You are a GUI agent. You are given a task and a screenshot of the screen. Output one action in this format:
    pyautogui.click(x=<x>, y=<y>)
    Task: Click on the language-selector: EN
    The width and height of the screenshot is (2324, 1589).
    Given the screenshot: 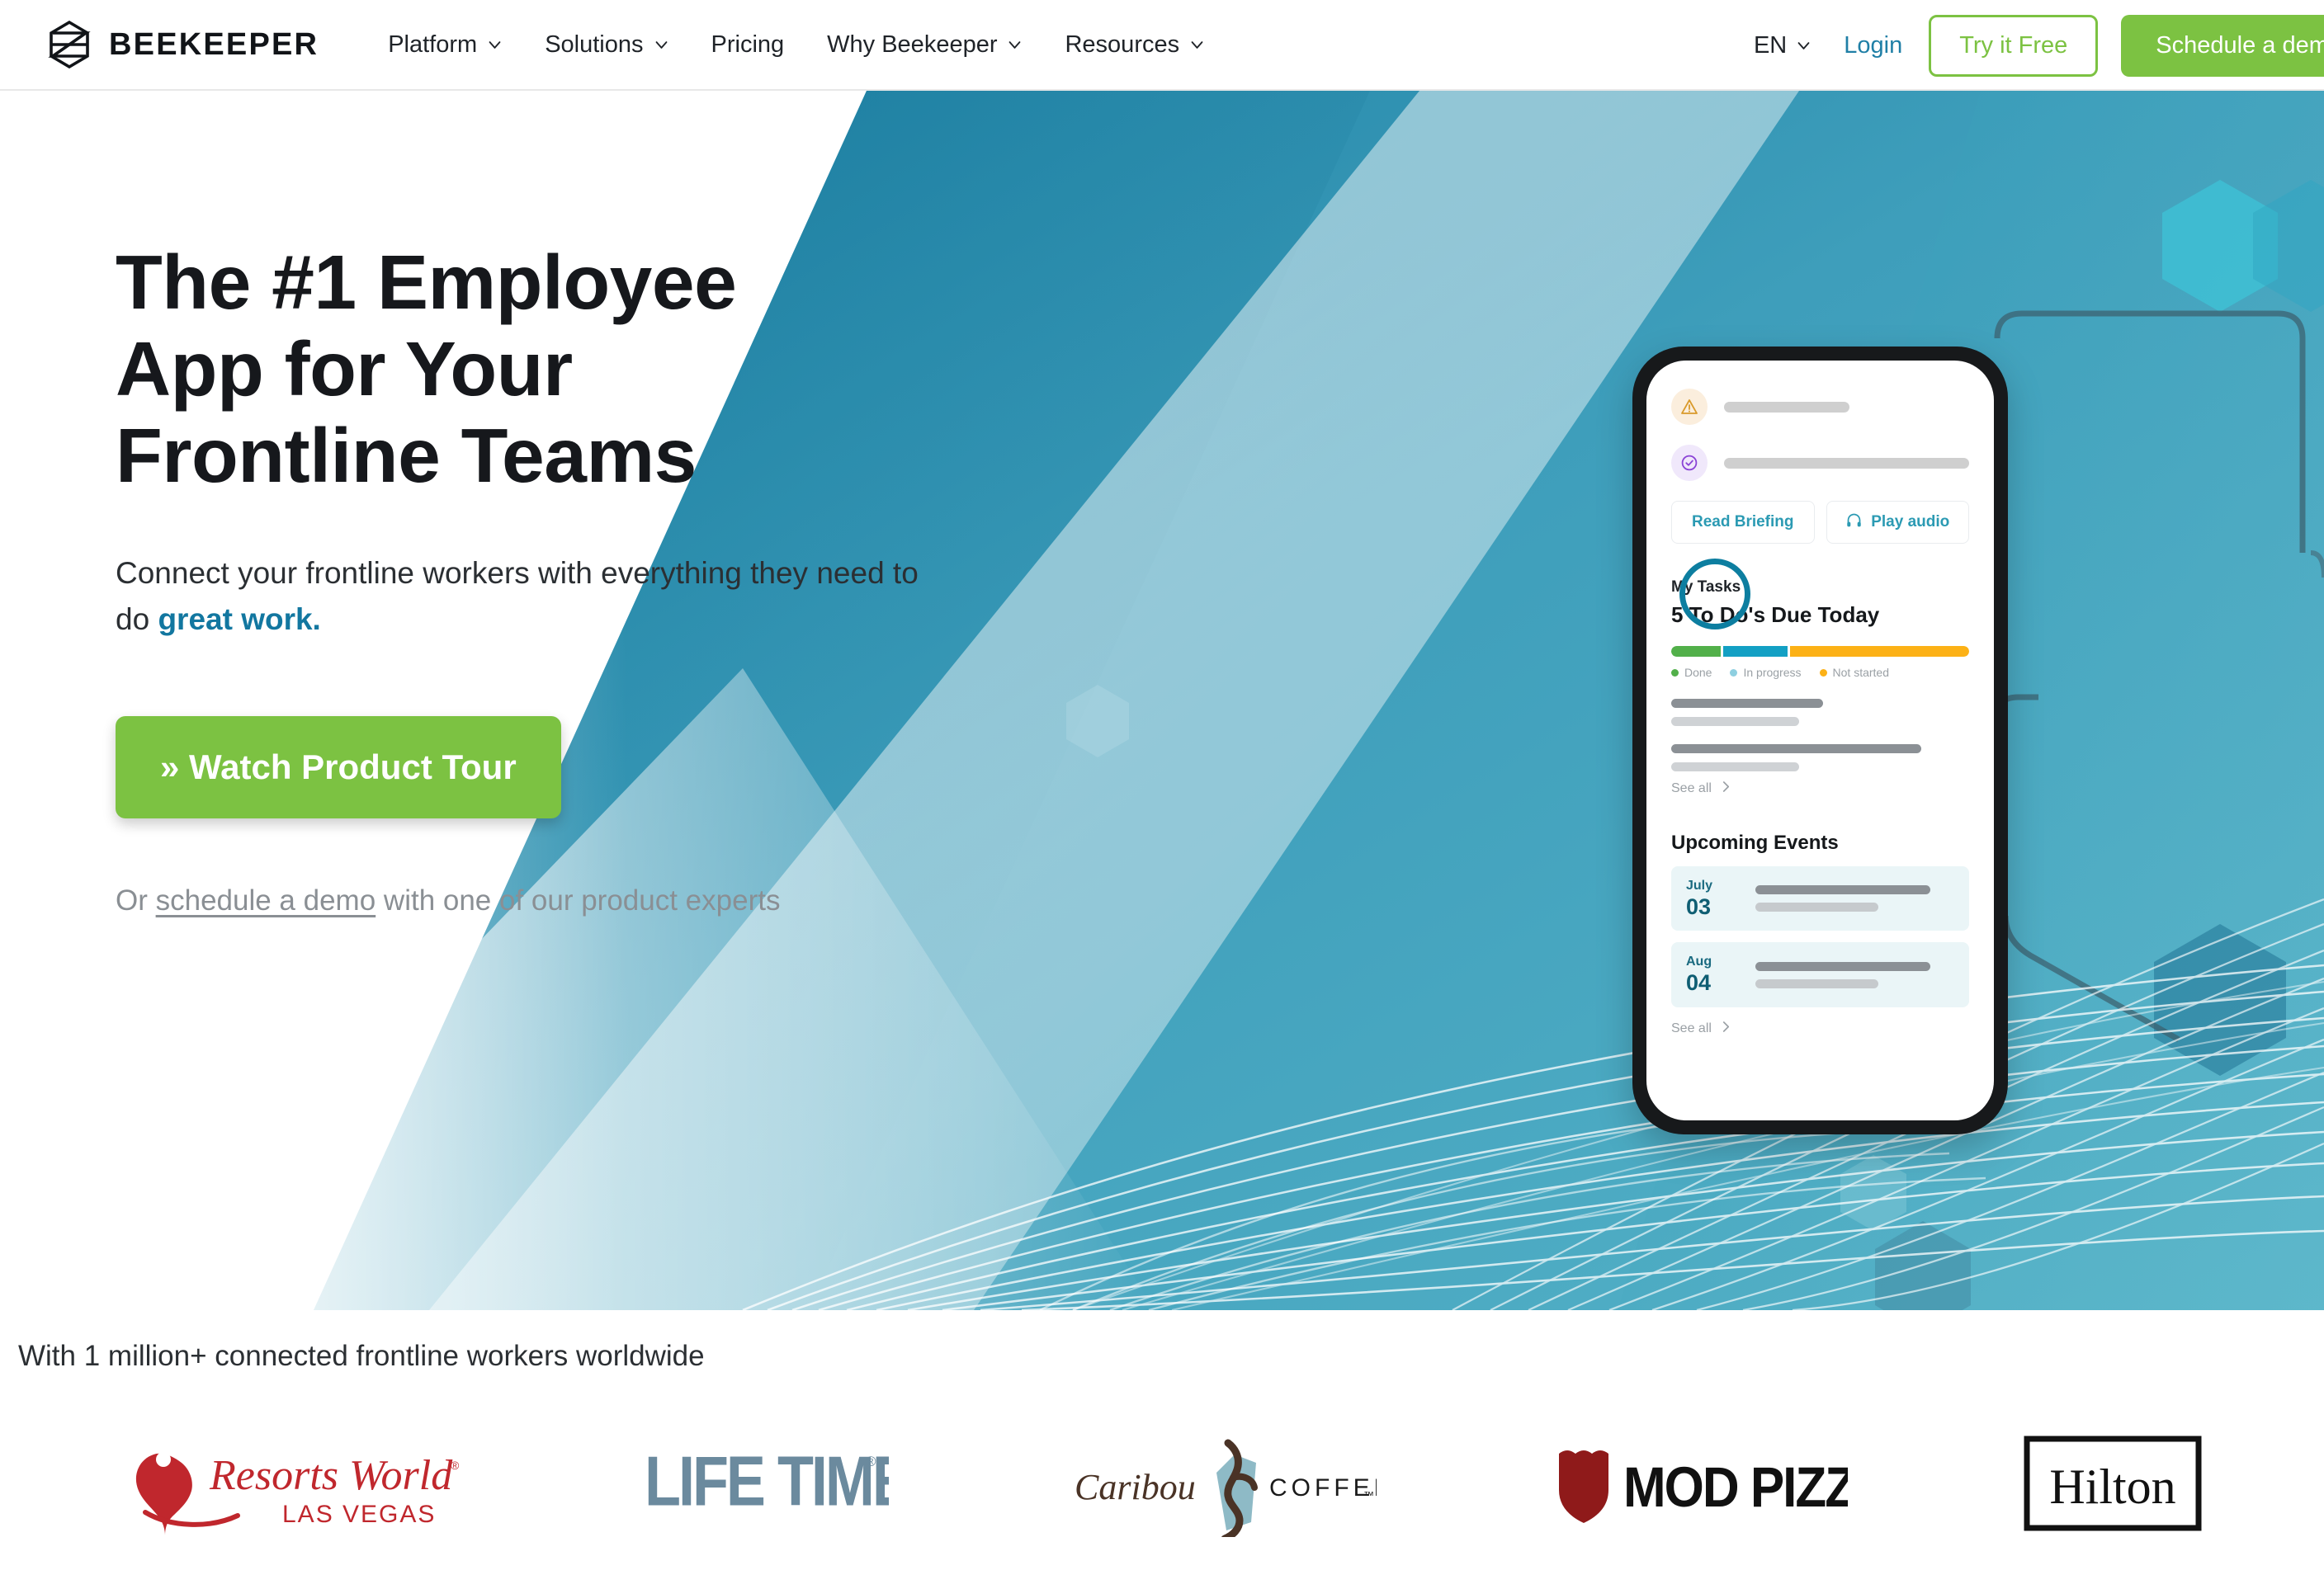 What is the action you would take?
    pyautogui.click(x=1782, y=46)
    